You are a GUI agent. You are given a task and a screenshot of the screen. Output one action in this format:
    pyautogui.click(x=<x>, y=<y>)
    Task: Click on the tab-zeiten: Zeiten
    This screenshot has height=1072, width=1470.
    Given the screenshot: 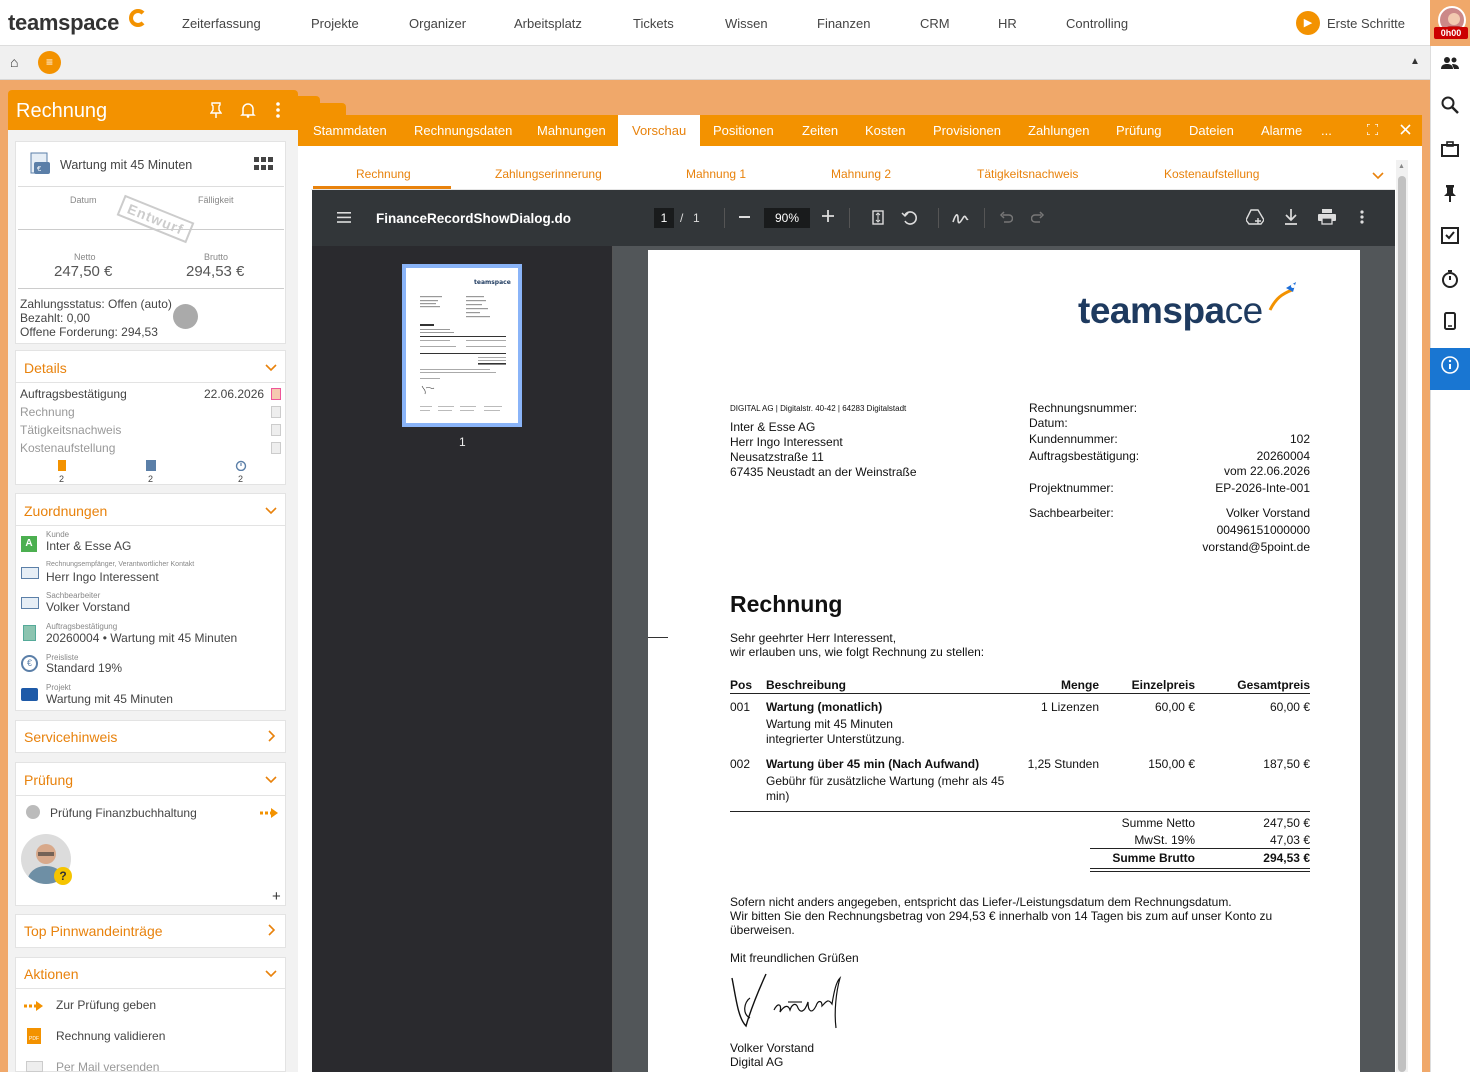 What is the action you would take?
    pyautogui.click(x=820, y=130)
    